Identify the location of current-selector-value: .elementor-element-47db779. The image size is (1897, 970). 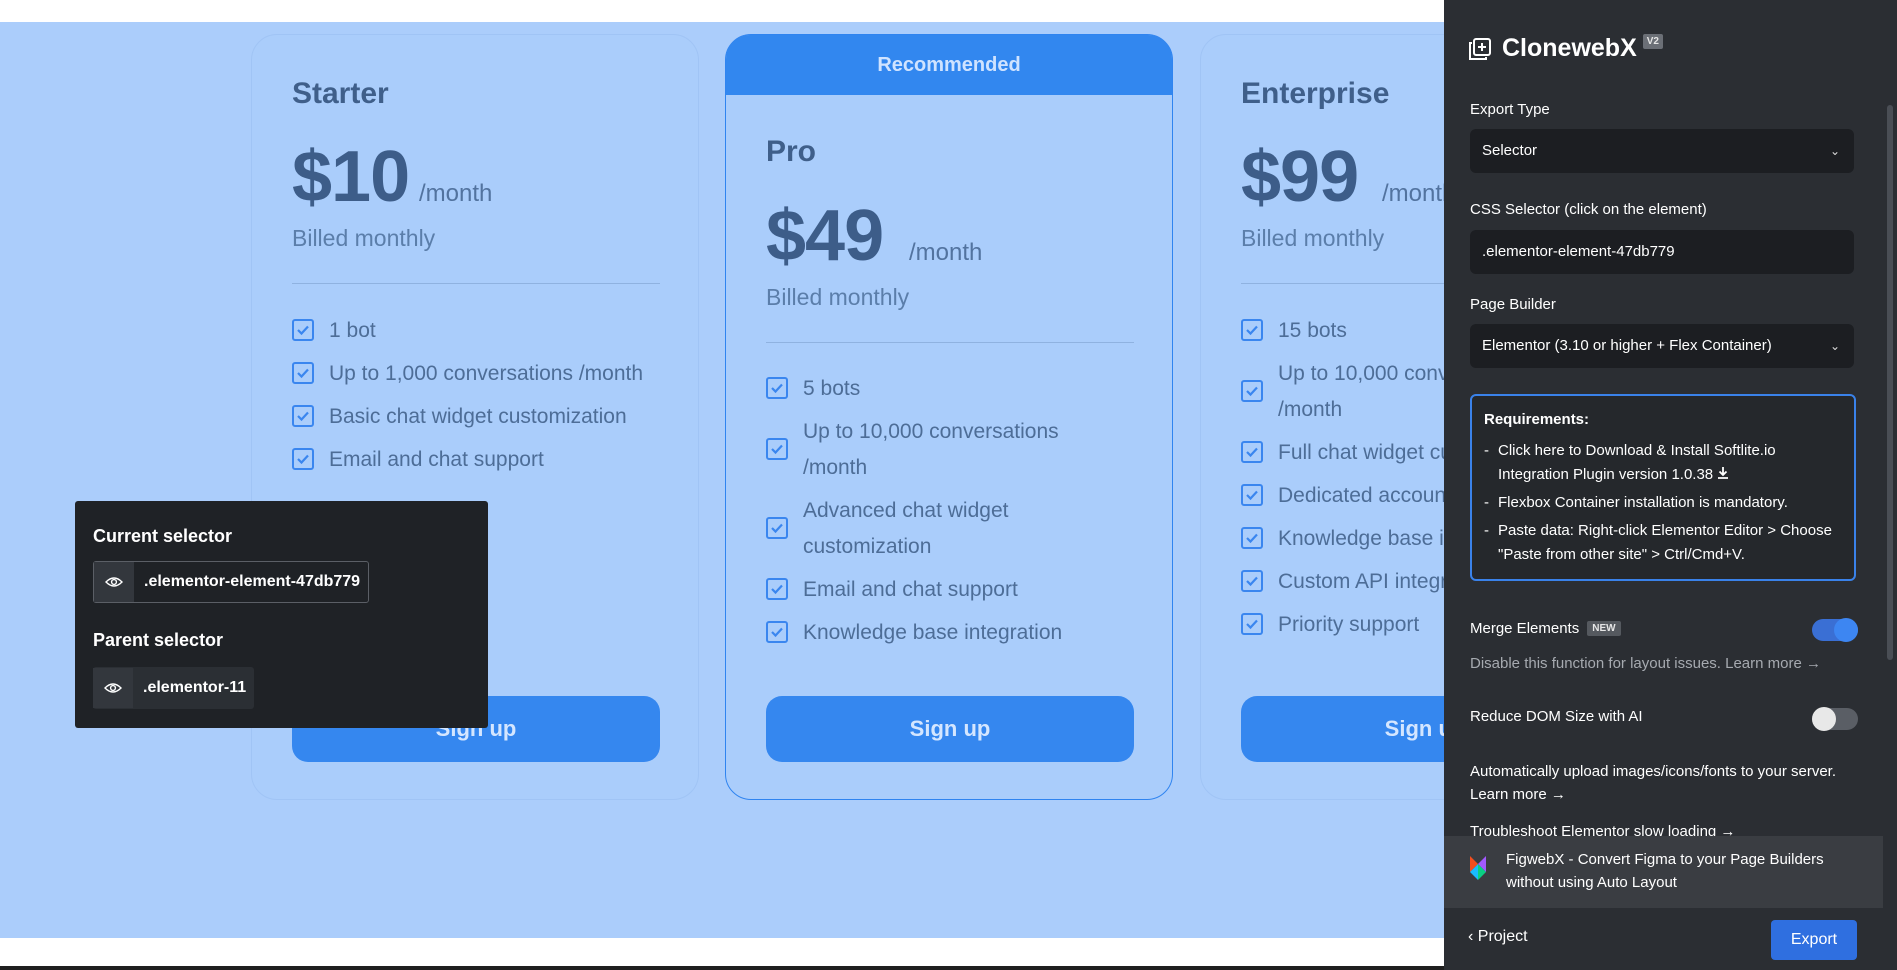
(252, 581).